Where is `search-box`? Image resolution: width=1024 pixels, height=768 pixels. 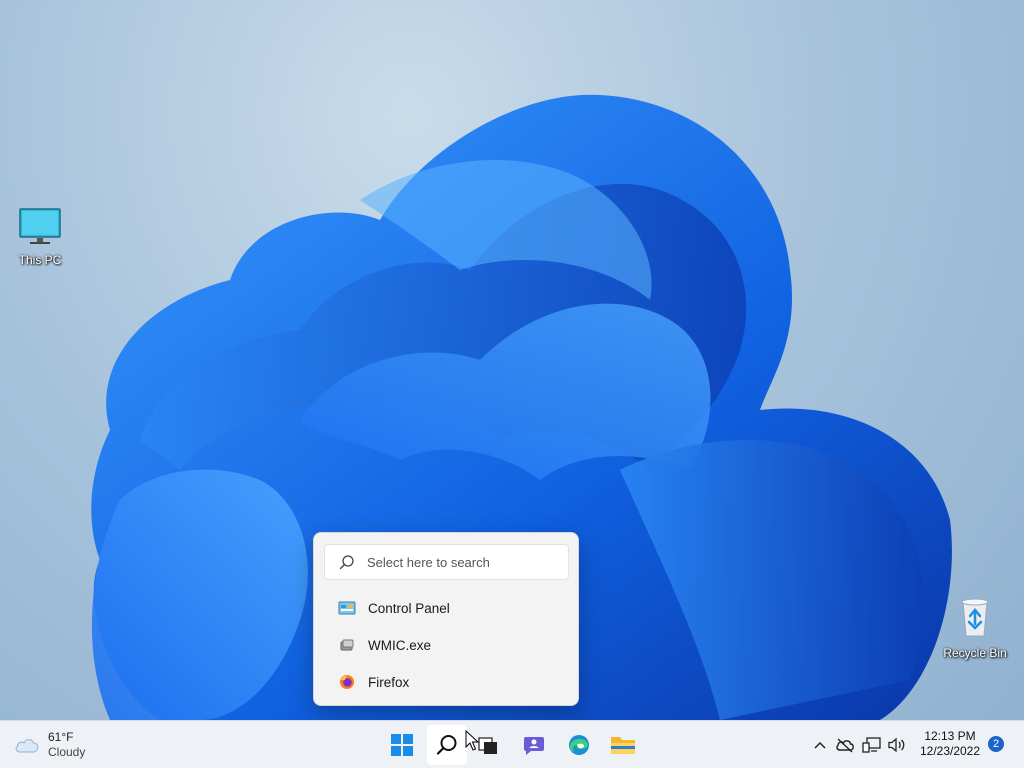
search-box is located at coordinates (446, 562).